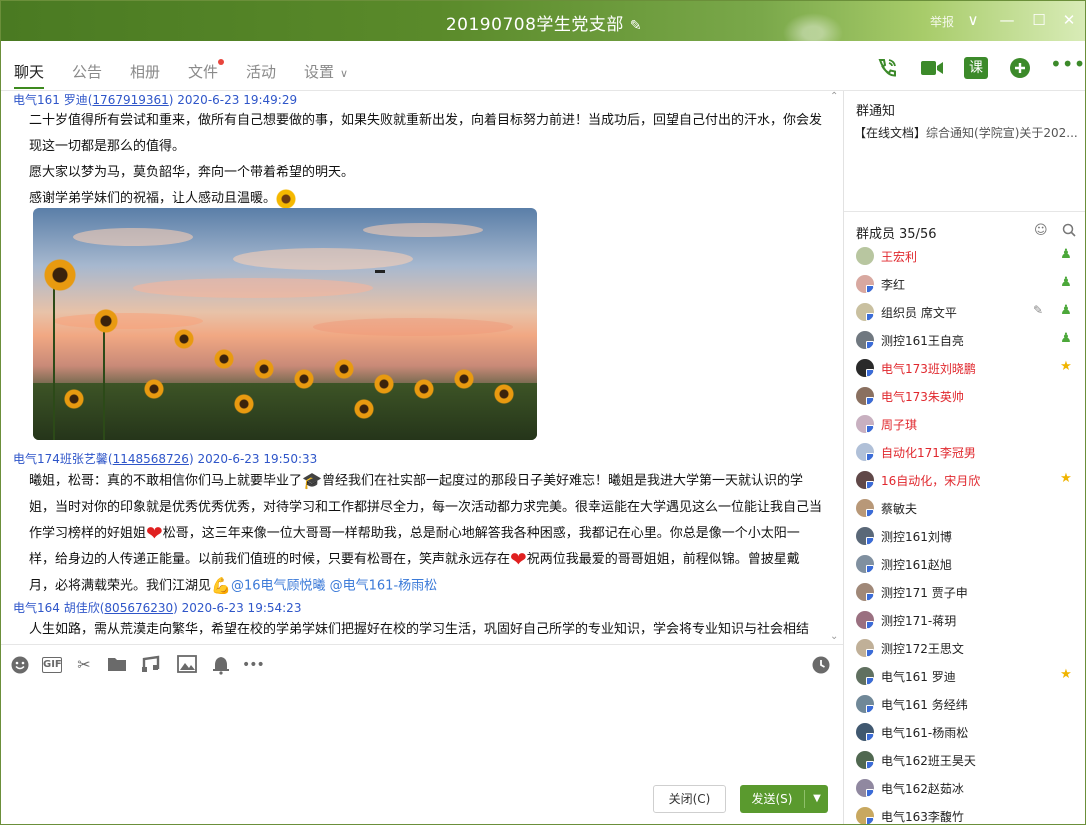 The height and width of the screenshot is (825, 1086). Describe the element at coordinates (959, 789) in the screenshot. I see `member-row: 电气162赵茹冰` at that location.